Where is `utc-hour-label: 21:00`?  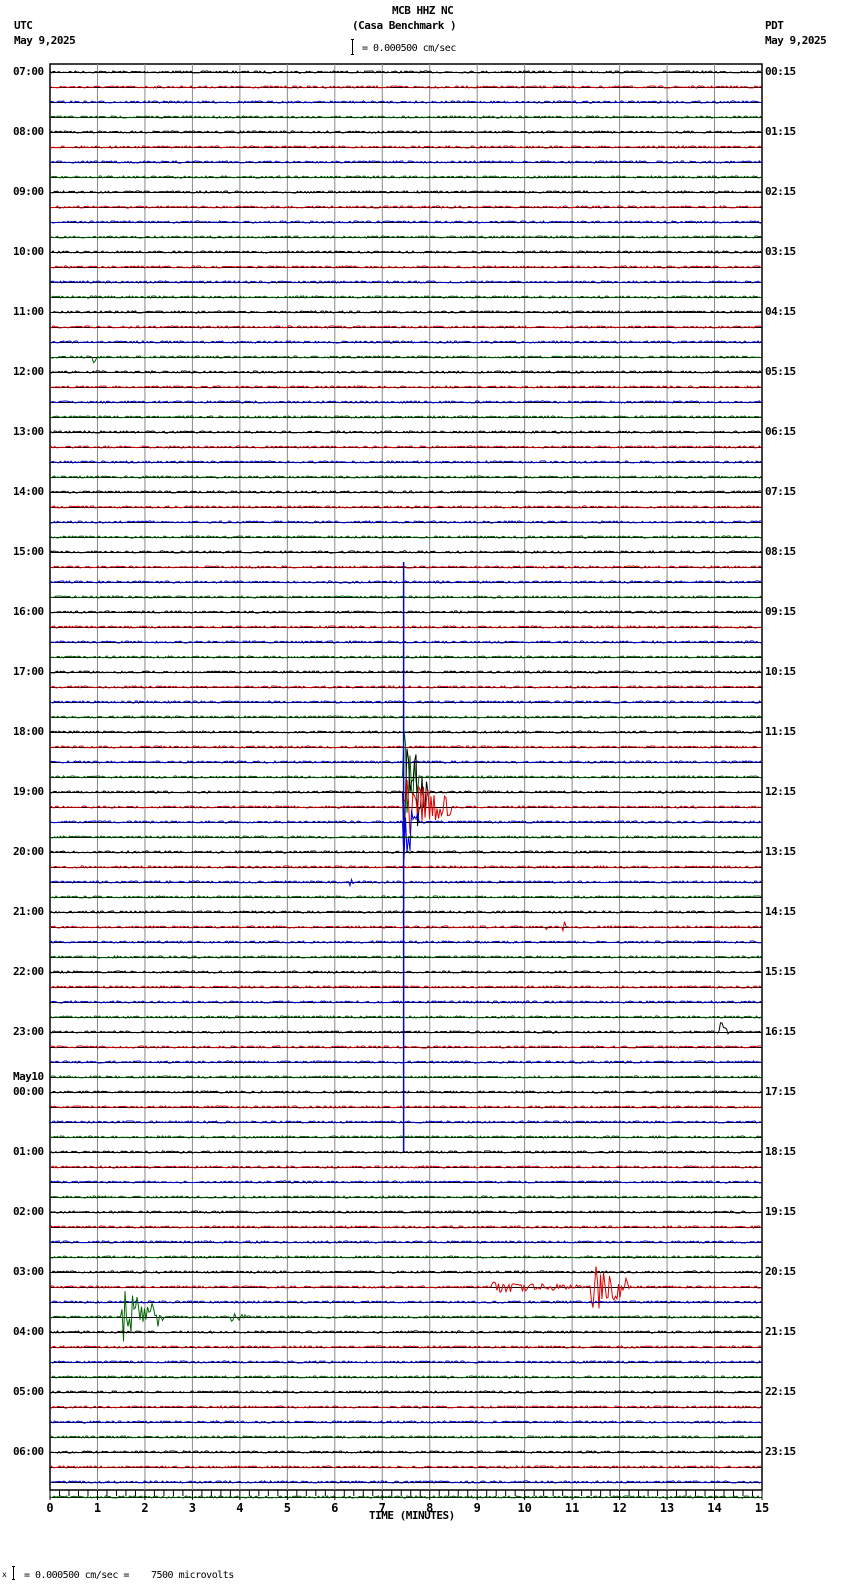
utc-hour-label: 21:00 is located at coordinates (28, 911).